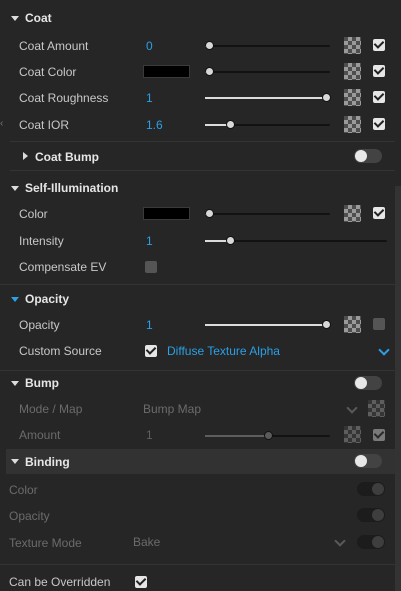 The height and width of the screenshot is (591, 401). Describe the element at coordinates (379, 124) in the screenshot. I see `coat-ior-checkbox` at that location.